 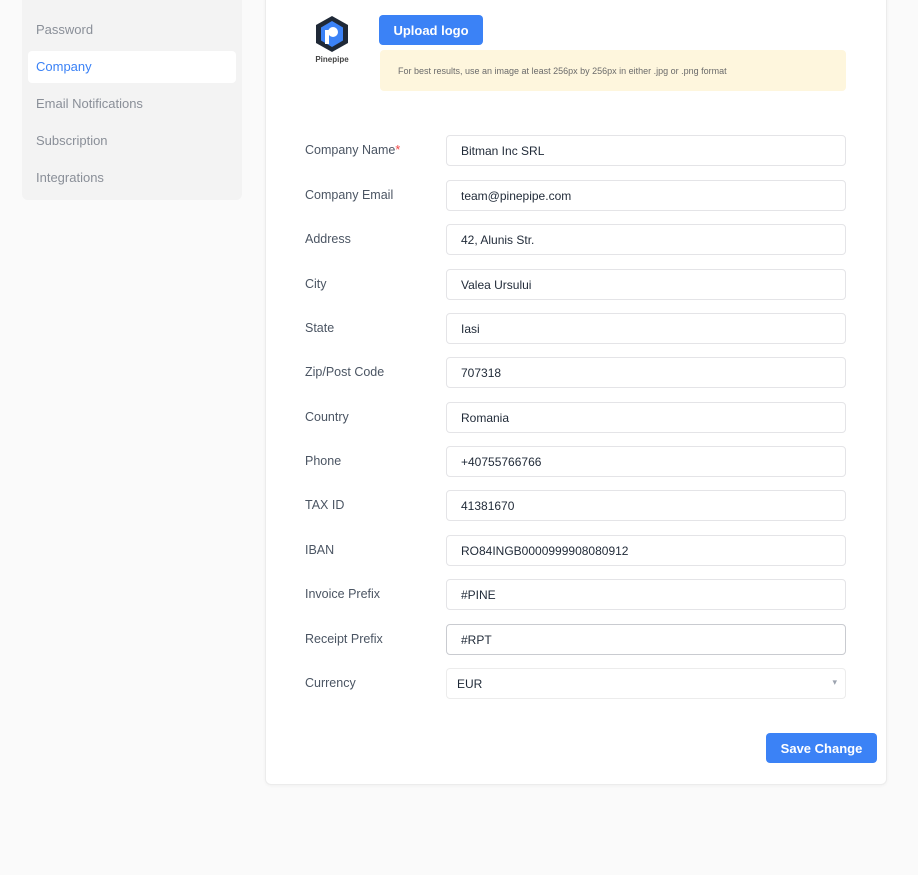 I want to click on phone-label: Phone, so click(x=323, y=461).